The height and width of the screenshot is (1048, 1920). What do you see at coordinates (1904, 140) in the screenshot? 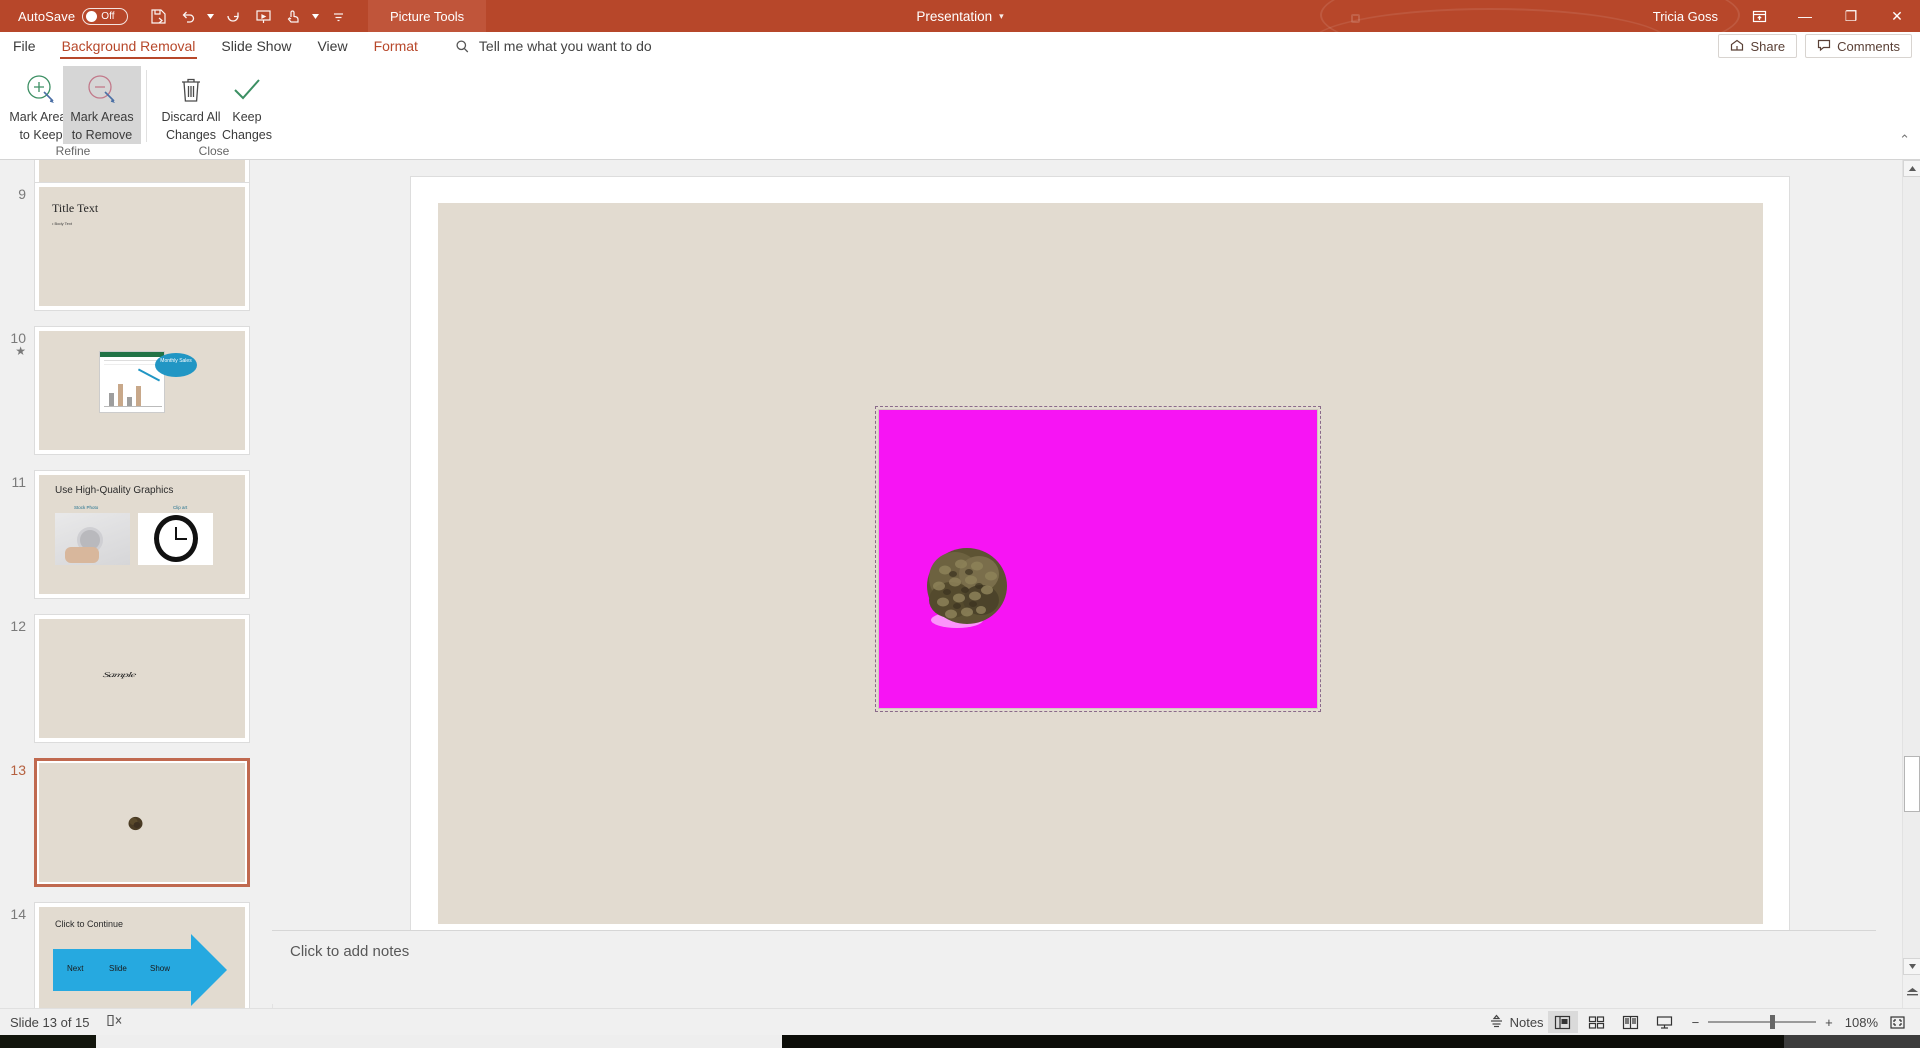
I see `collapse-ribbon-button: ⌃` at bounding box center [1904, 140].